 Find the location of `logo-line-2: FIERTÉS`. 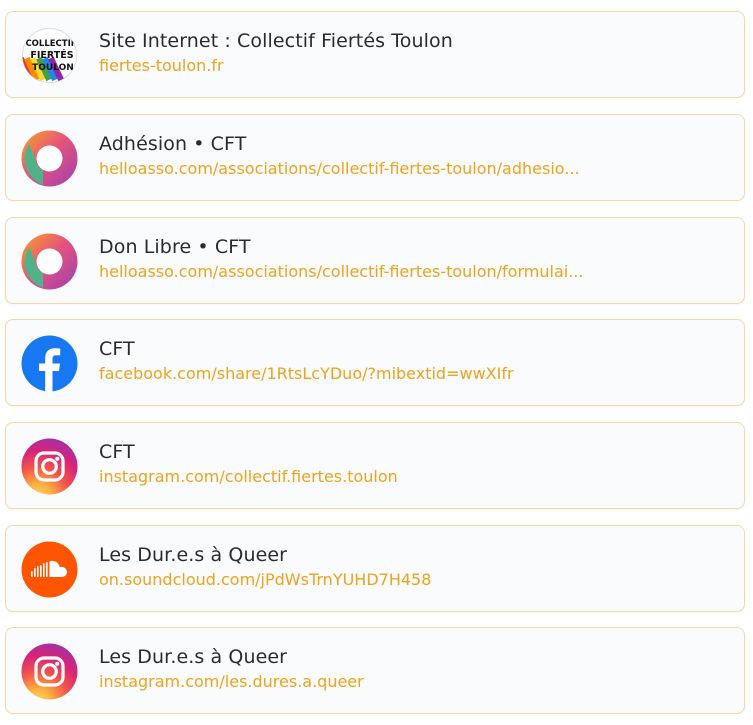

logo-line-2: FIERTÉS is located at coordinates (51, 55).